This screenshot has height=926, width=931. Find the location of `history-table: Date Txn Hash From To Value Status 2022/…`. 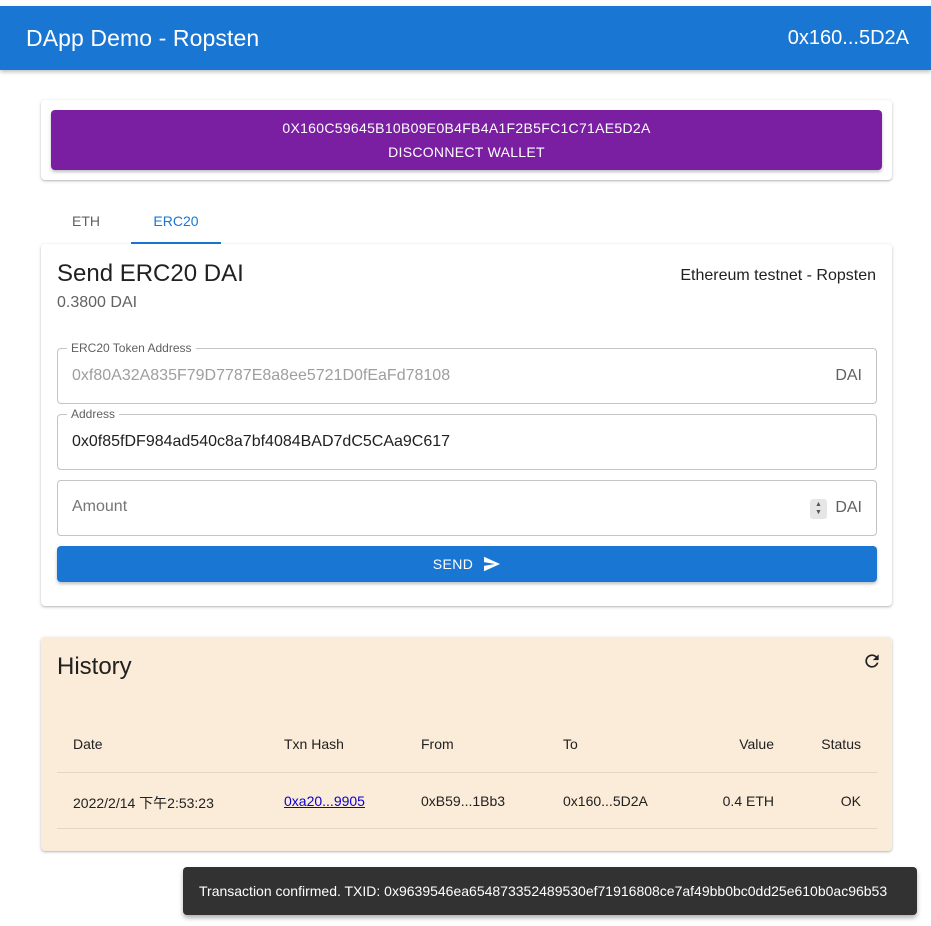

history-table: Date Txn Hash From To Value Status 2022/… is located at coordinates (467, 772).